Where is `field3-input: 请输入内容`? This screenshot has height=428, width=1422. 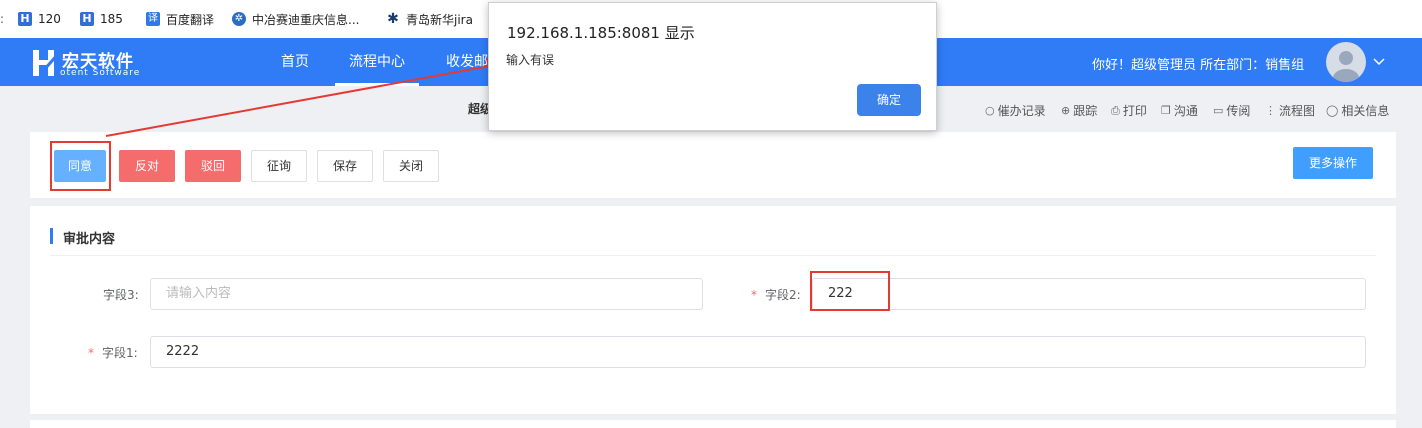 field3-input: 请输入内容 is located at coordinates (426, 294).